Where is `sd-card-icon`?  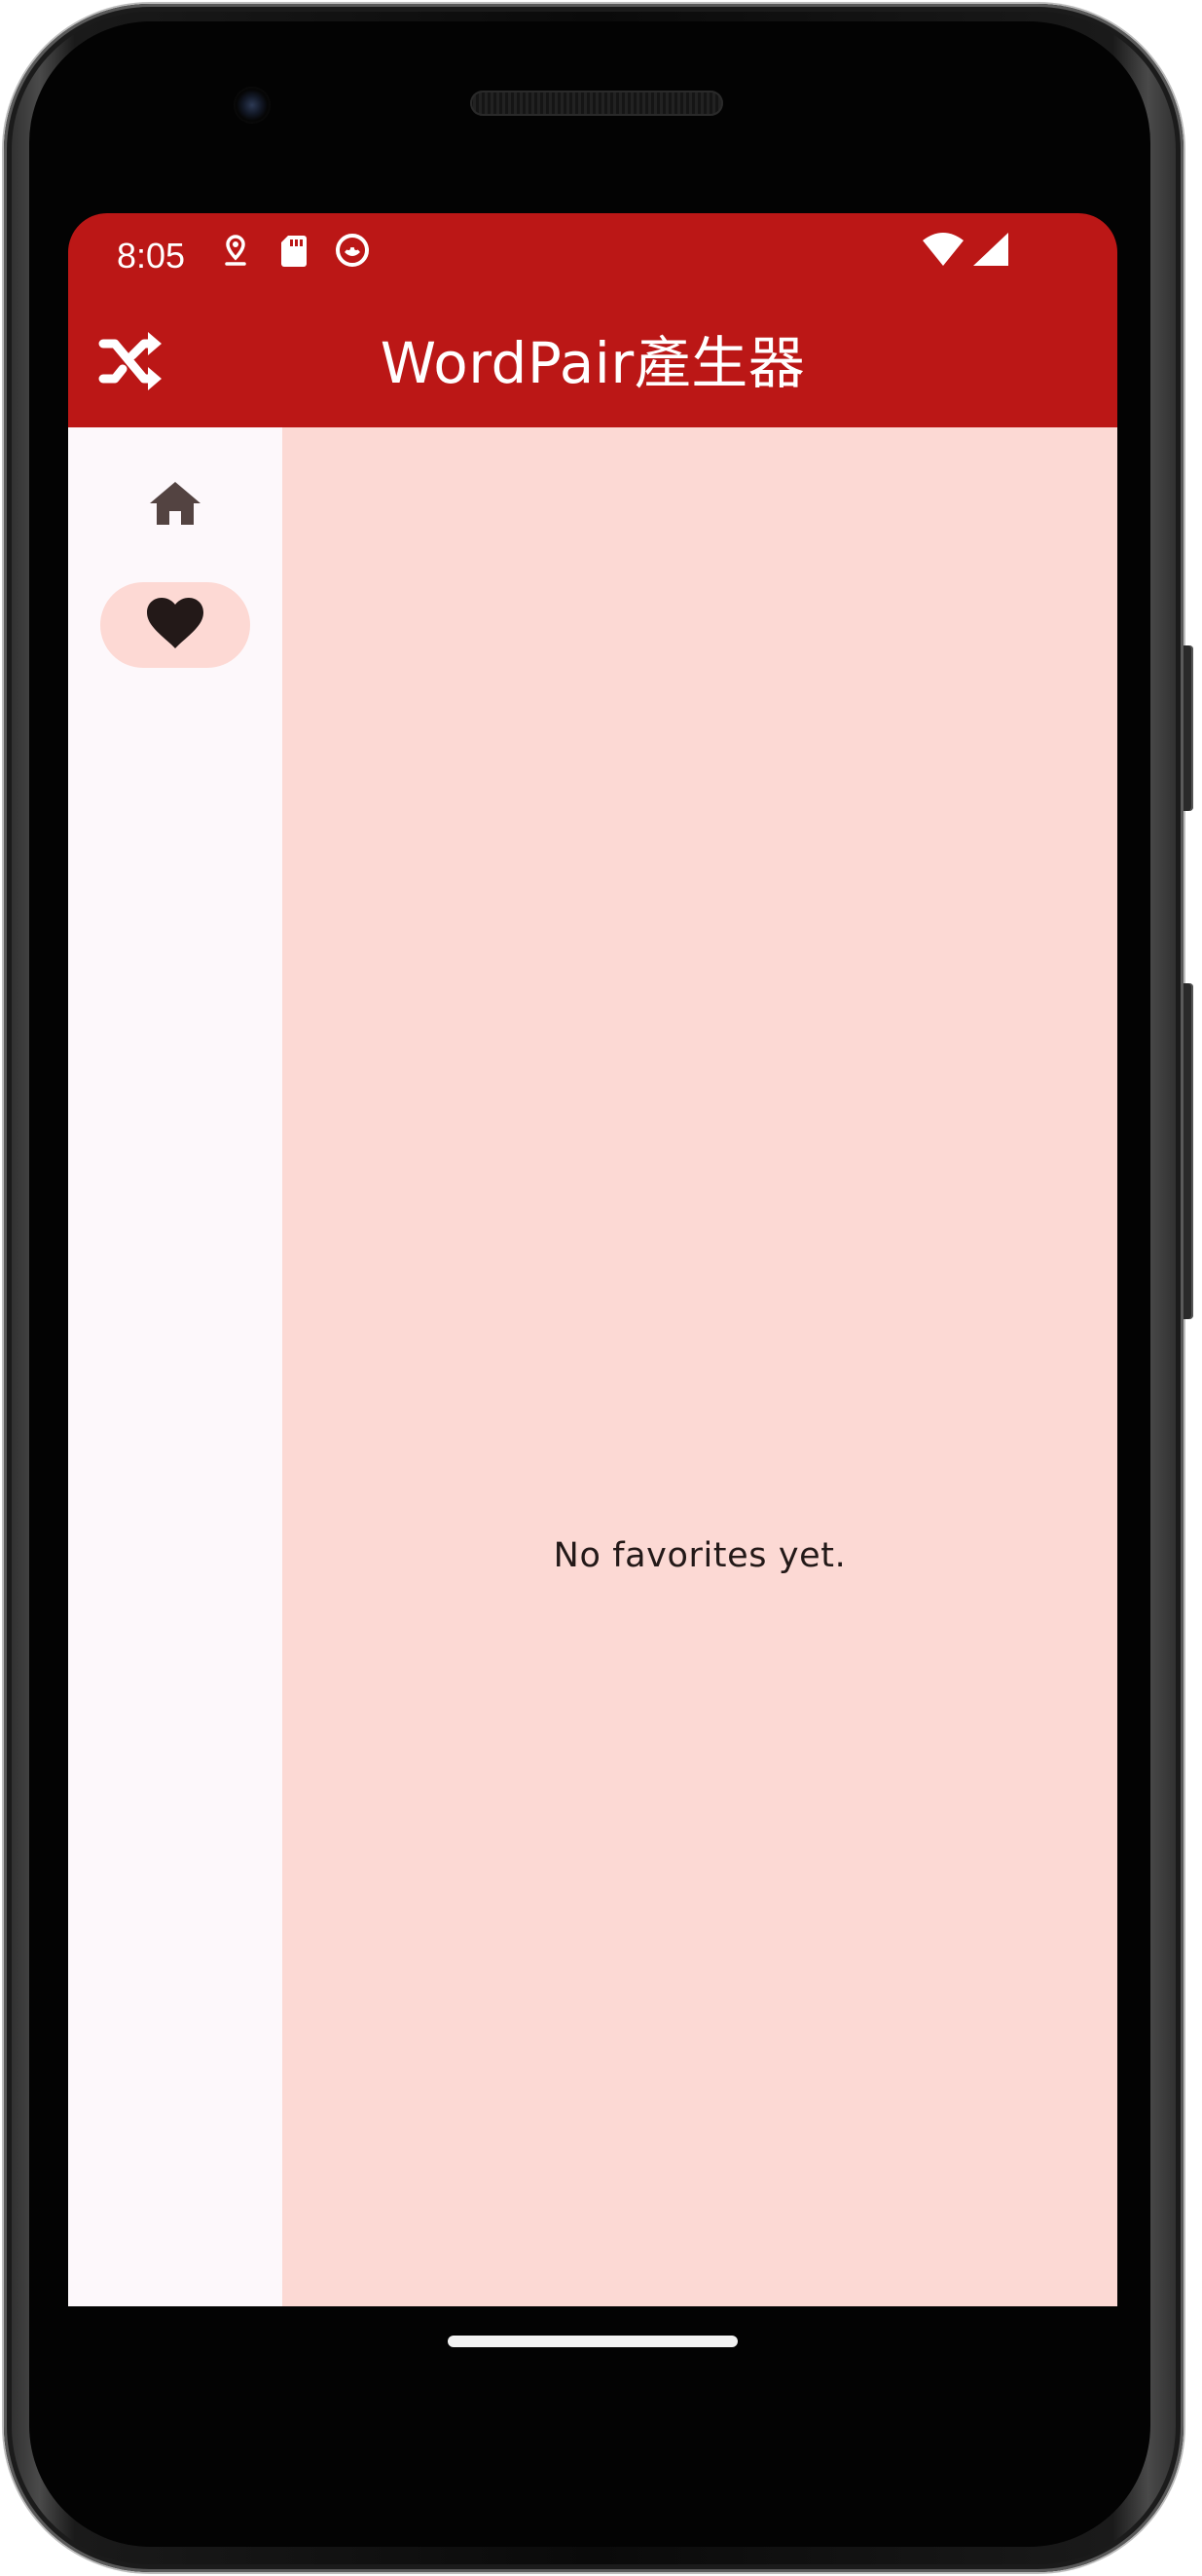
sd-card-icon is located at coordinates (293, 250).